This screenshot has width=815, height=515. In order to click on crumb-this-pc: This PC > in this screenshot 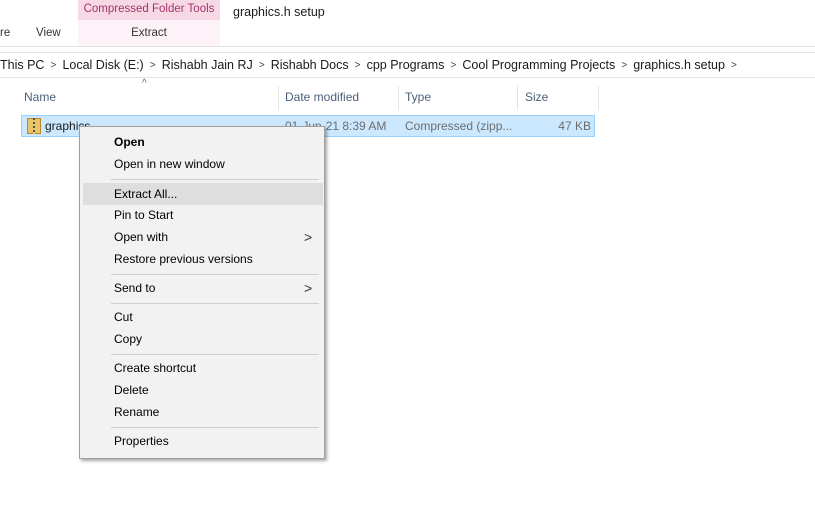, I will do `click(31, 65)`.